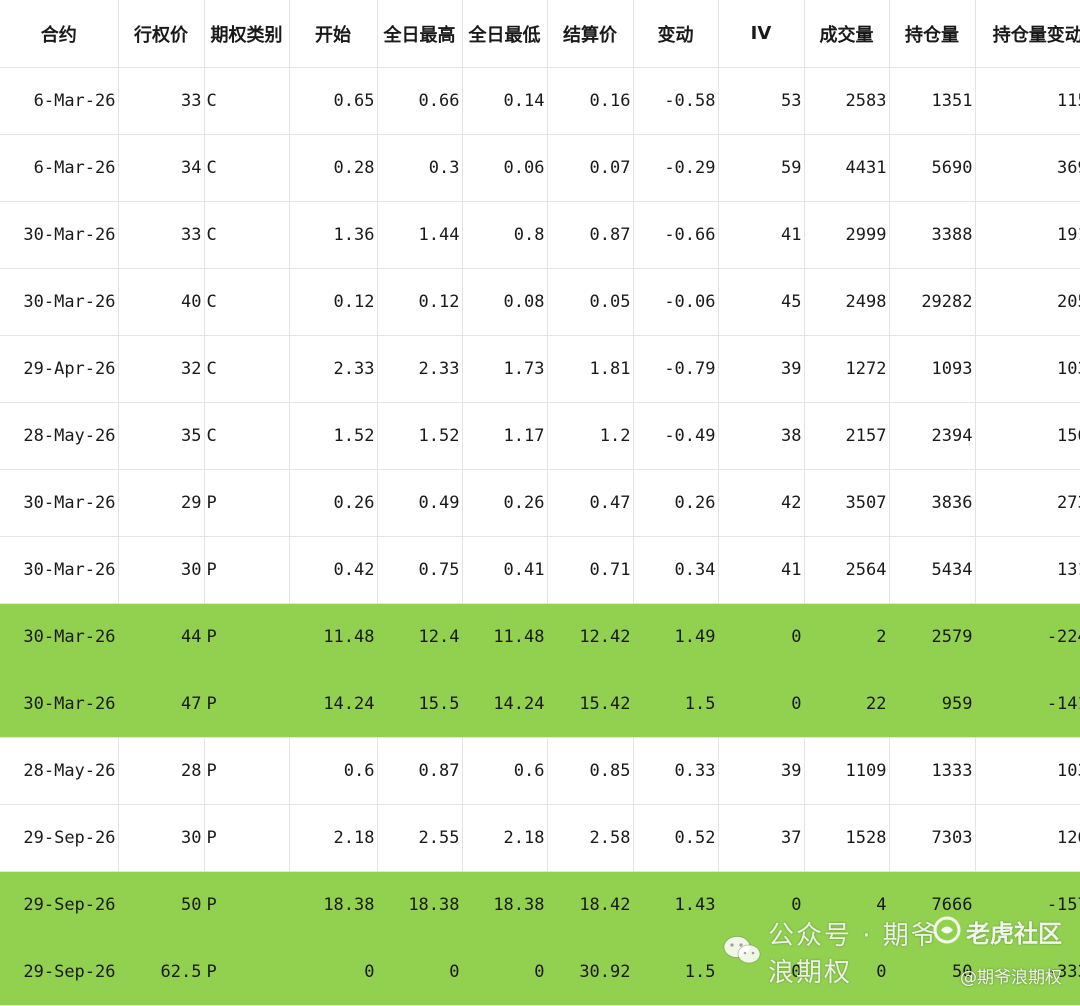 The height and width of the screenshot is (1006, 1080). Describe the element at coordinates (847, 637) in the screenshot. I see `volume-cell: 2` at that location.